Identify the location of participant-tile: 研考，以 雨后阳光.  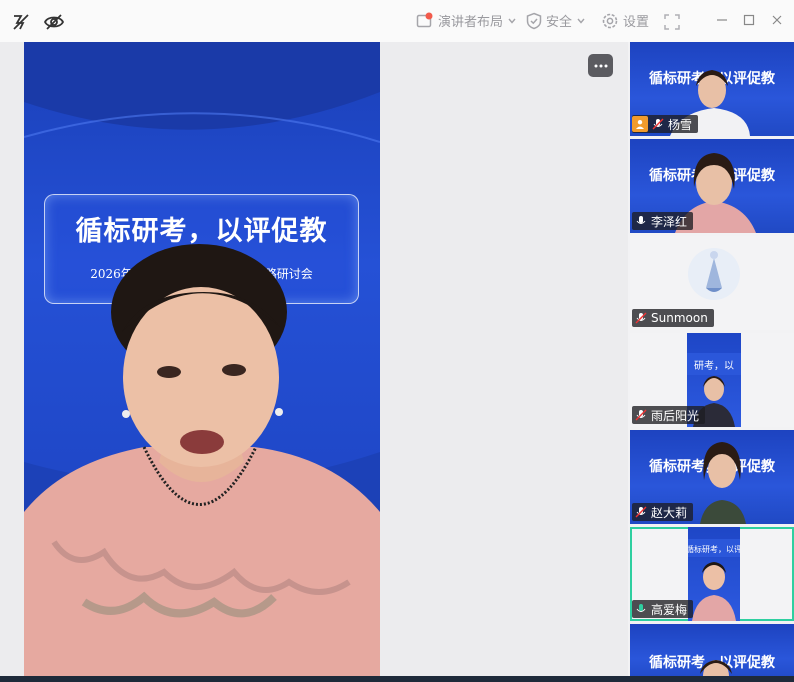
(712, 380).